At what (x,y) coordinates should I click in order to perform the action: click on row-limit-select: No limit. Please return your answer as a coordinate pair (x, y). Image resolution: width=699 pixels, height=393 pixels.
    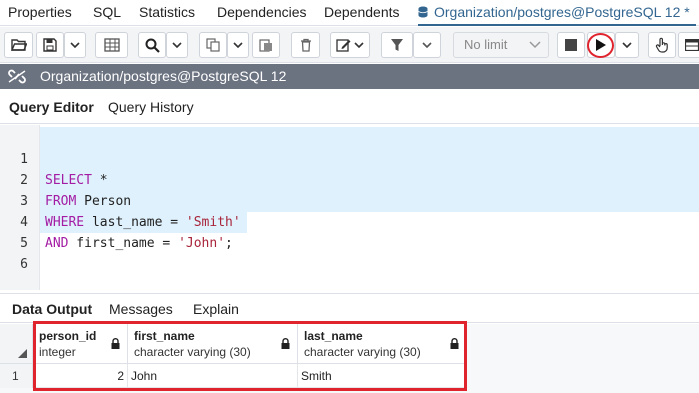
    Looking at the image, I should click on (501, 45).